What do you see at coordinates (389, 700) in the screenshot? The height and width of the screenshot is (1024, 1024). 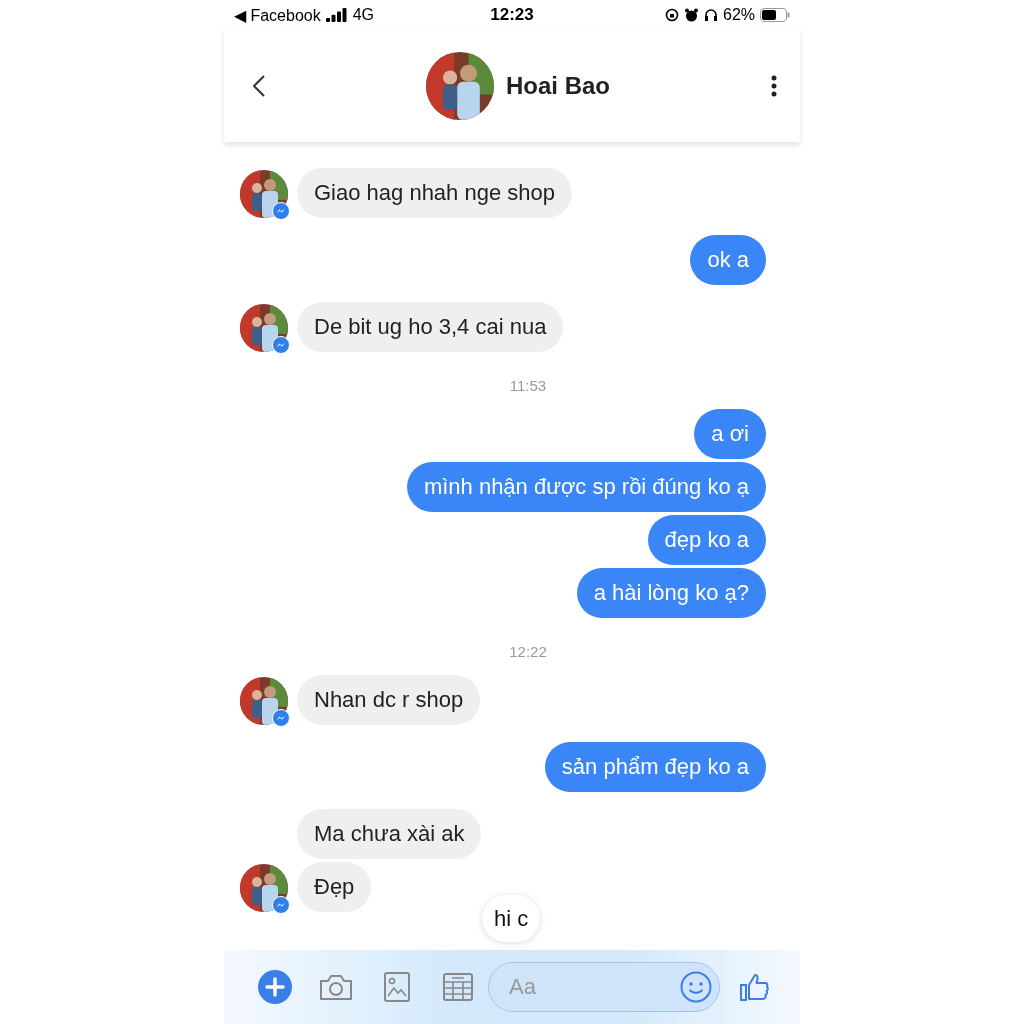 I see `received-message: Nhan dc r shop` at bounding box center [389, 700].